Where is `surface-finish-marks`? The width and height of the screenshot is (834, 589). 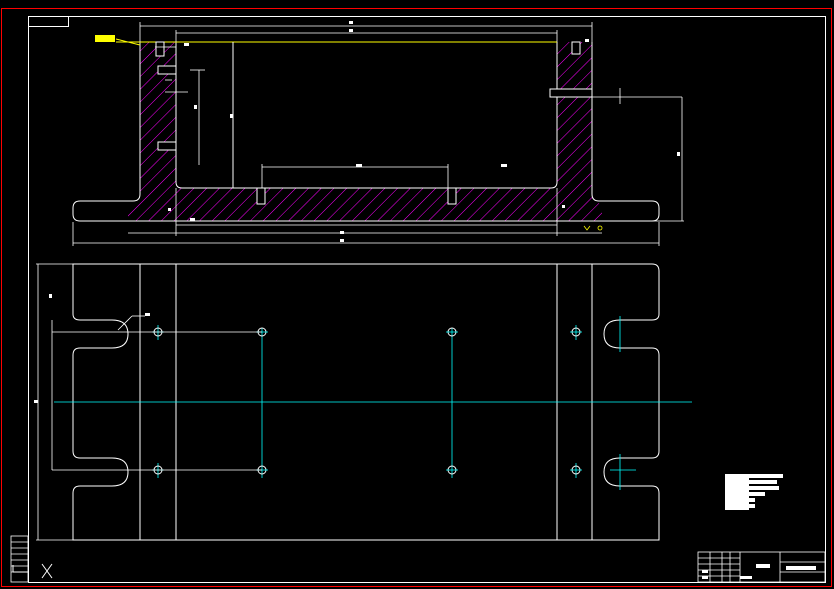
surface-finish-marks is located at coordinates (593, 228).